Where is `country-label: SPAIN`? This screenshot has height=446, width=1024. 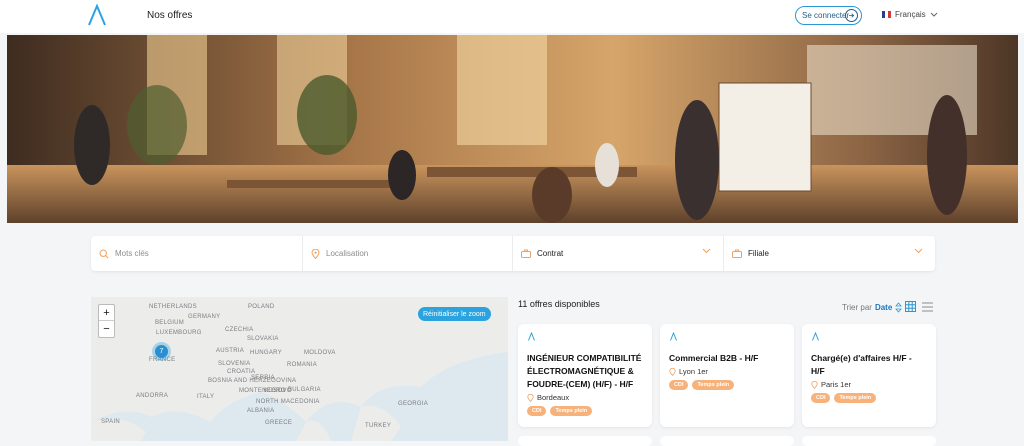 country-label: SPAIN is located at coordinates (111, 422).